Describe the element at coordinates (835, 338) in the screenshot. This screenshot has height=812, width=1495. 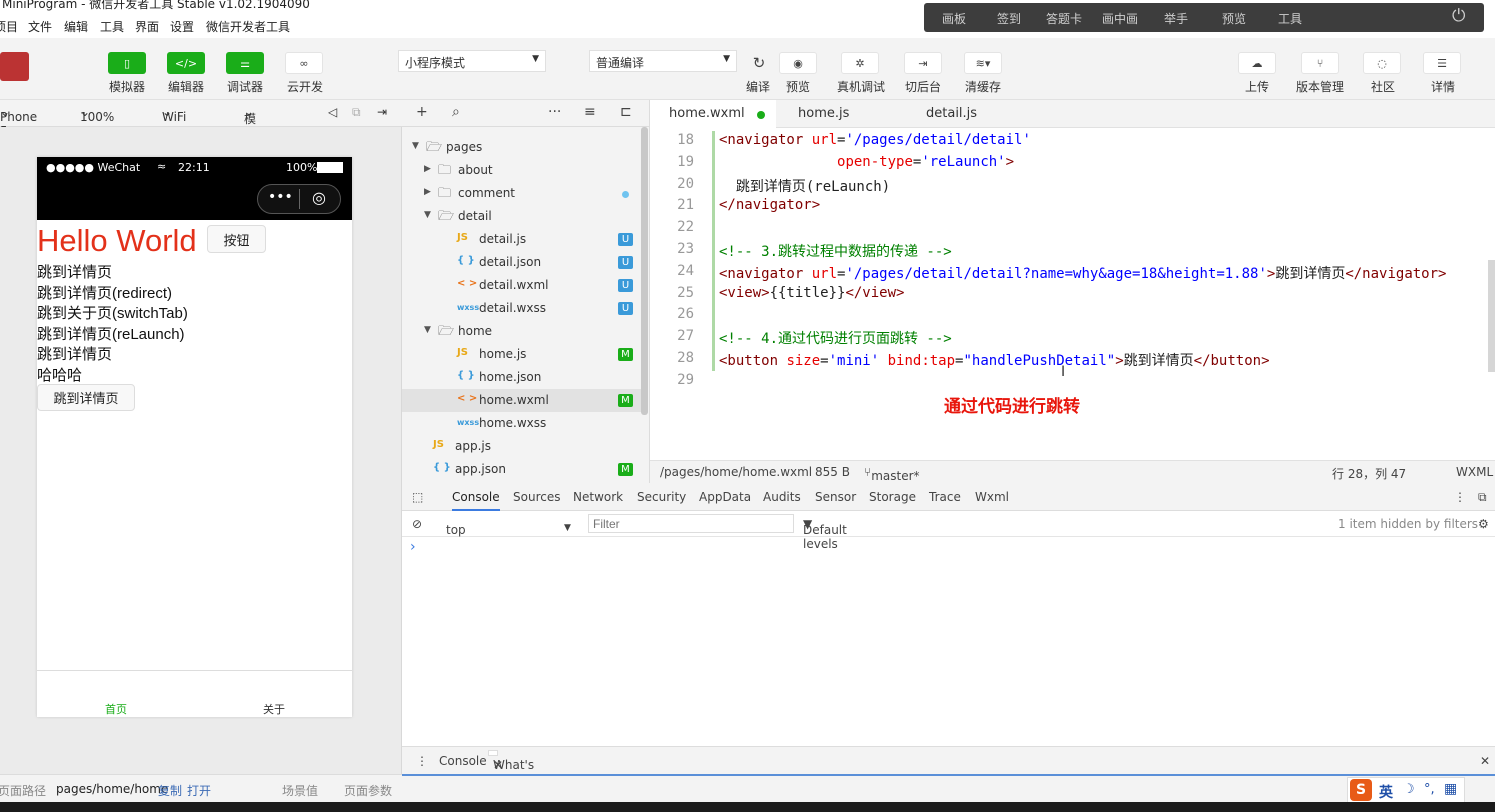
I see `code-line: <!-- 4.通过代码进行页面跳转 -->` at that location.